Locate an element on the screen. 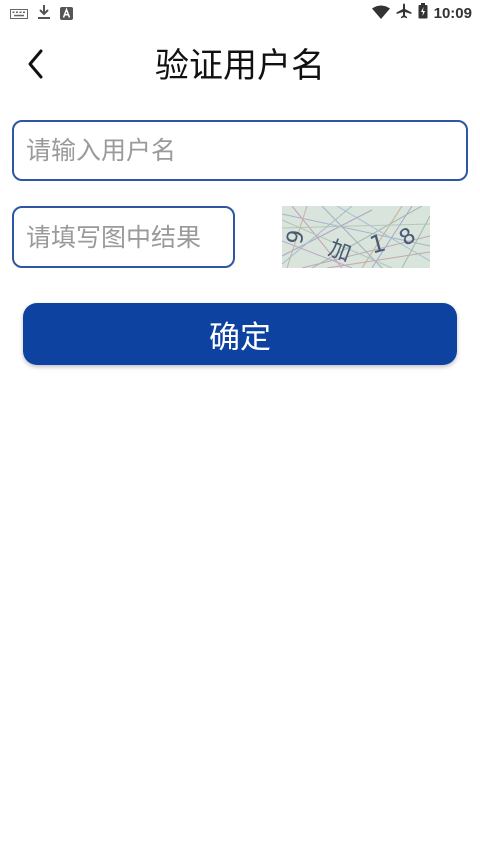  username-input is located at coordinates (240, 150).